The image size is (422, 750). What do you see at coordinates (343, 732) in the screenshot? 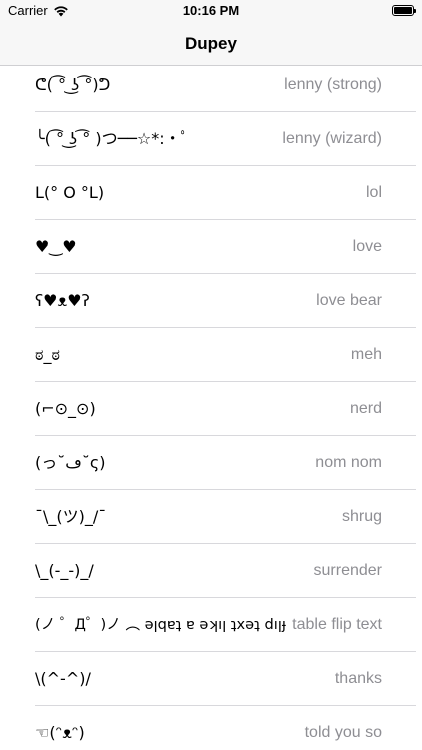
I see `emoticon-name: told you so` at bounding box center [343, 732].